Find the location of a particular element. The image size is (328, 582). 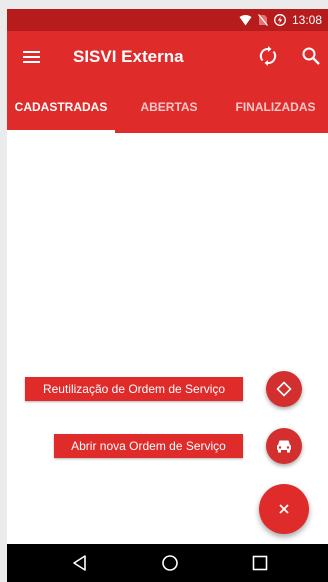

reuse-order-button is located at coordinates (284, 389).